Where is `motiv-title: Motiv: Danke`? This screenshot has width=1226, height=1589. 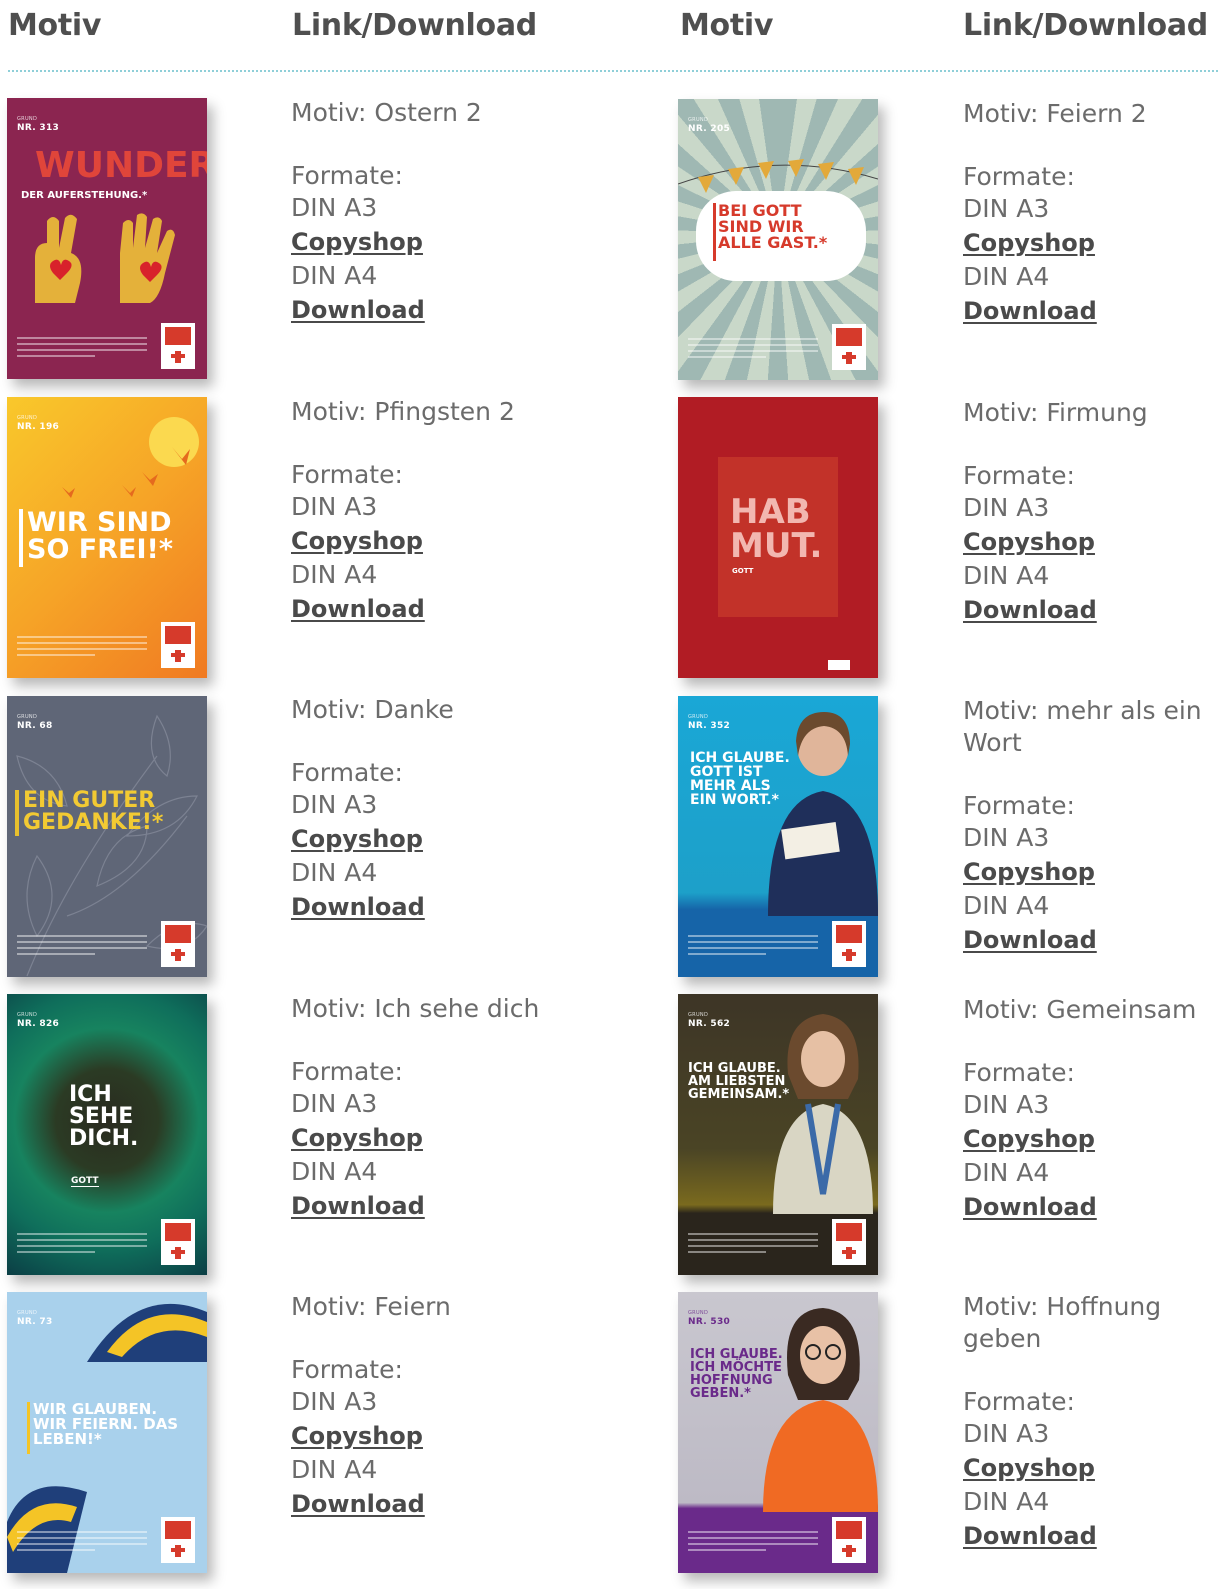
motiv-title: Motiv: Danke is located at coordinates (372, 709).